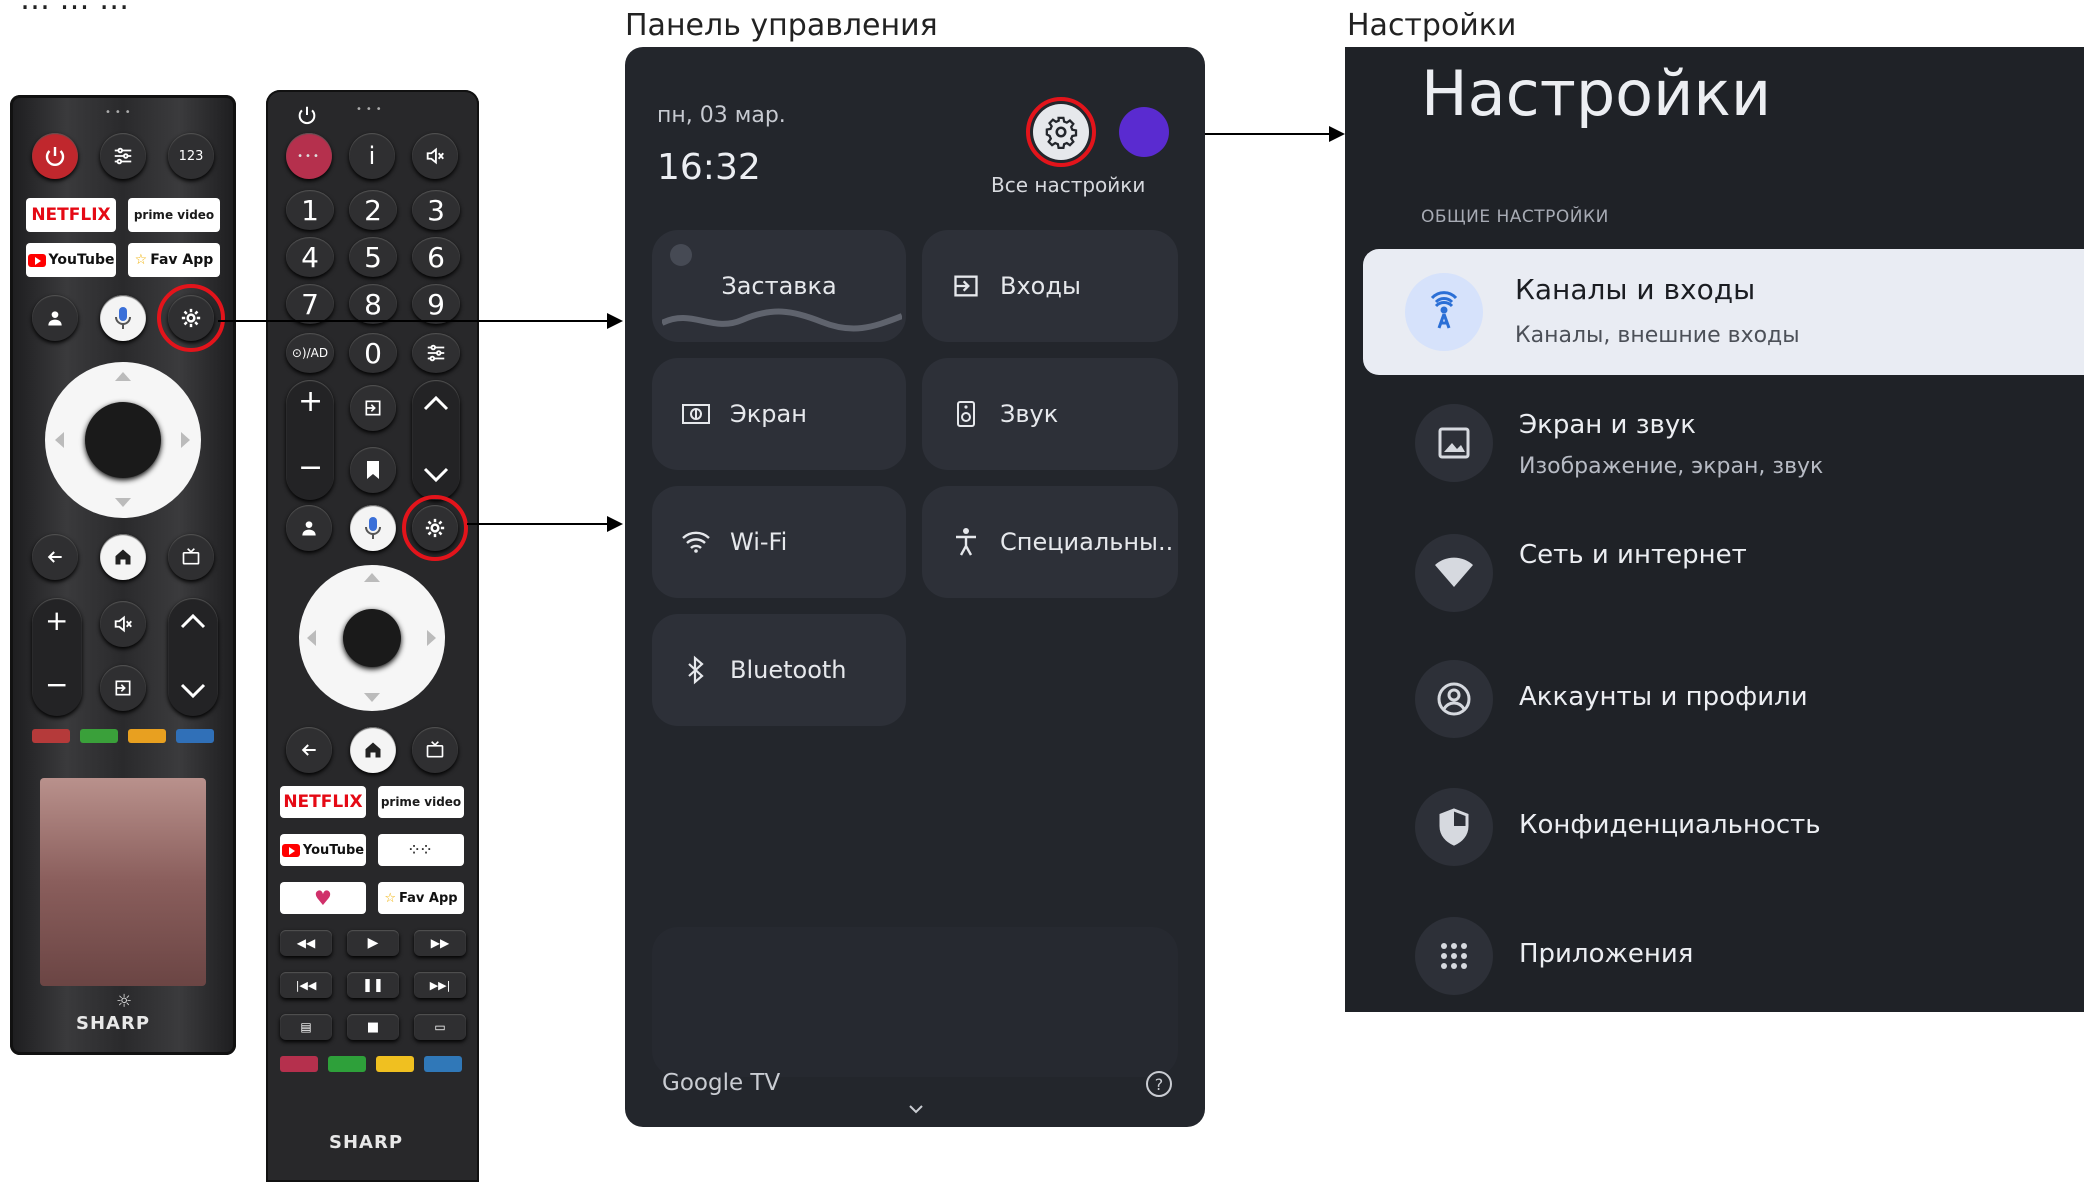  What do you see at coordinates (1159, 1084) in the screenshot?
I see `help-button: ?` at bounding box center [1159, 1084].